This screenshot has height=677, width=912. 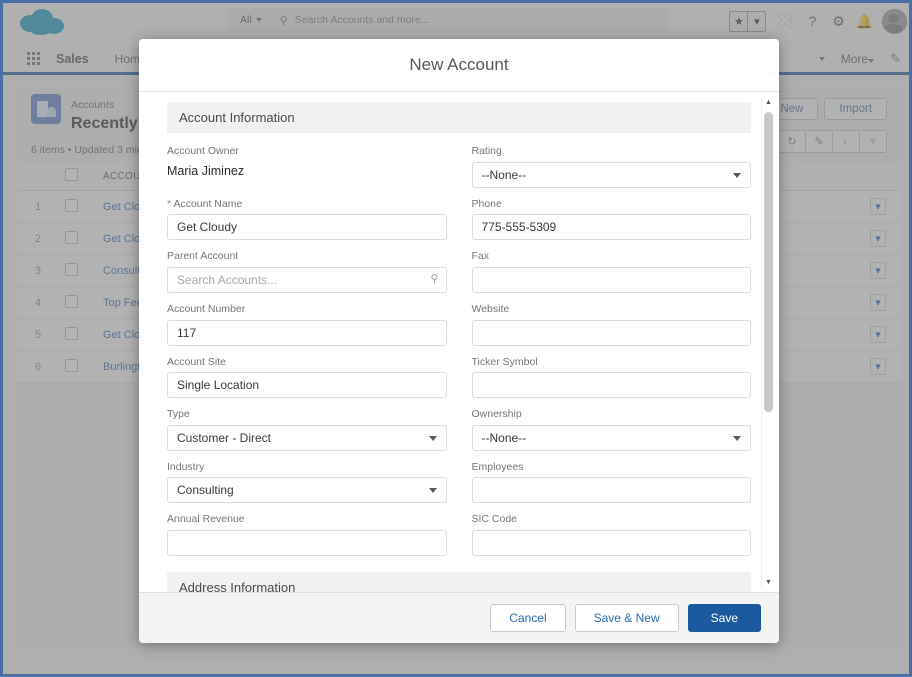 What do you see at coordinates (459, 117) in the screenshot?
I see `section-account-information: Account Information` at bounding box center [459, 117].